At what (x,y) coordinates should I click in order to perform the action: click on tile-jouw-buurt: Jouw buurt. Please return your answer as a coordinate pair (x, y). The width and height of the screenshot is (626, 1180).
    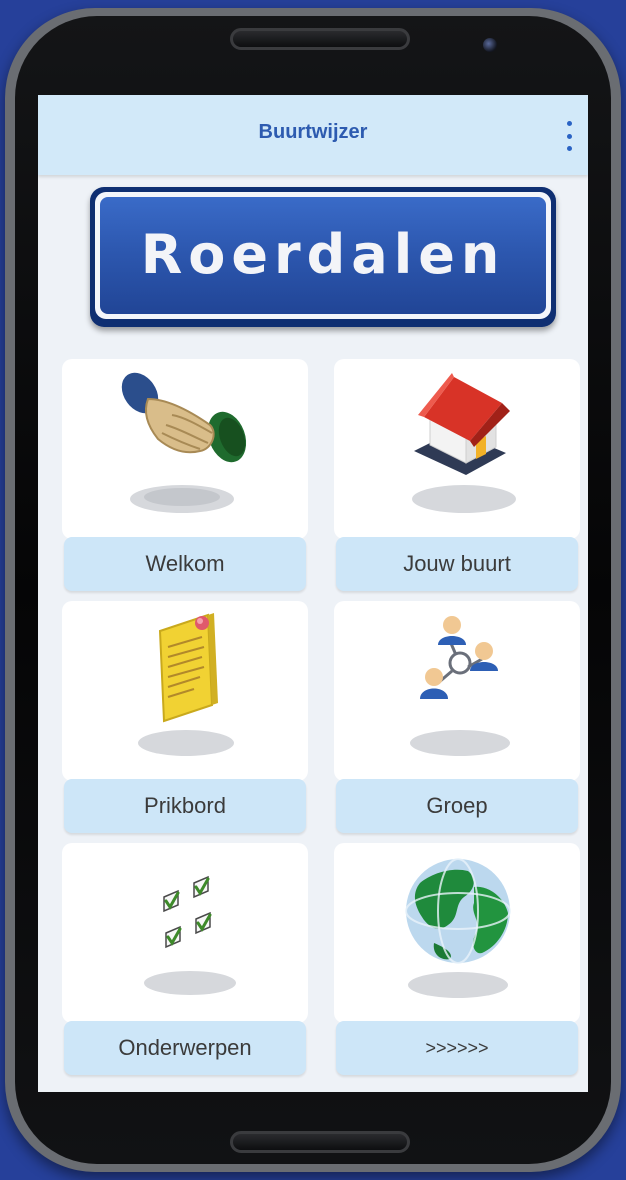
    Looking at the image, I should click on (457, 475).